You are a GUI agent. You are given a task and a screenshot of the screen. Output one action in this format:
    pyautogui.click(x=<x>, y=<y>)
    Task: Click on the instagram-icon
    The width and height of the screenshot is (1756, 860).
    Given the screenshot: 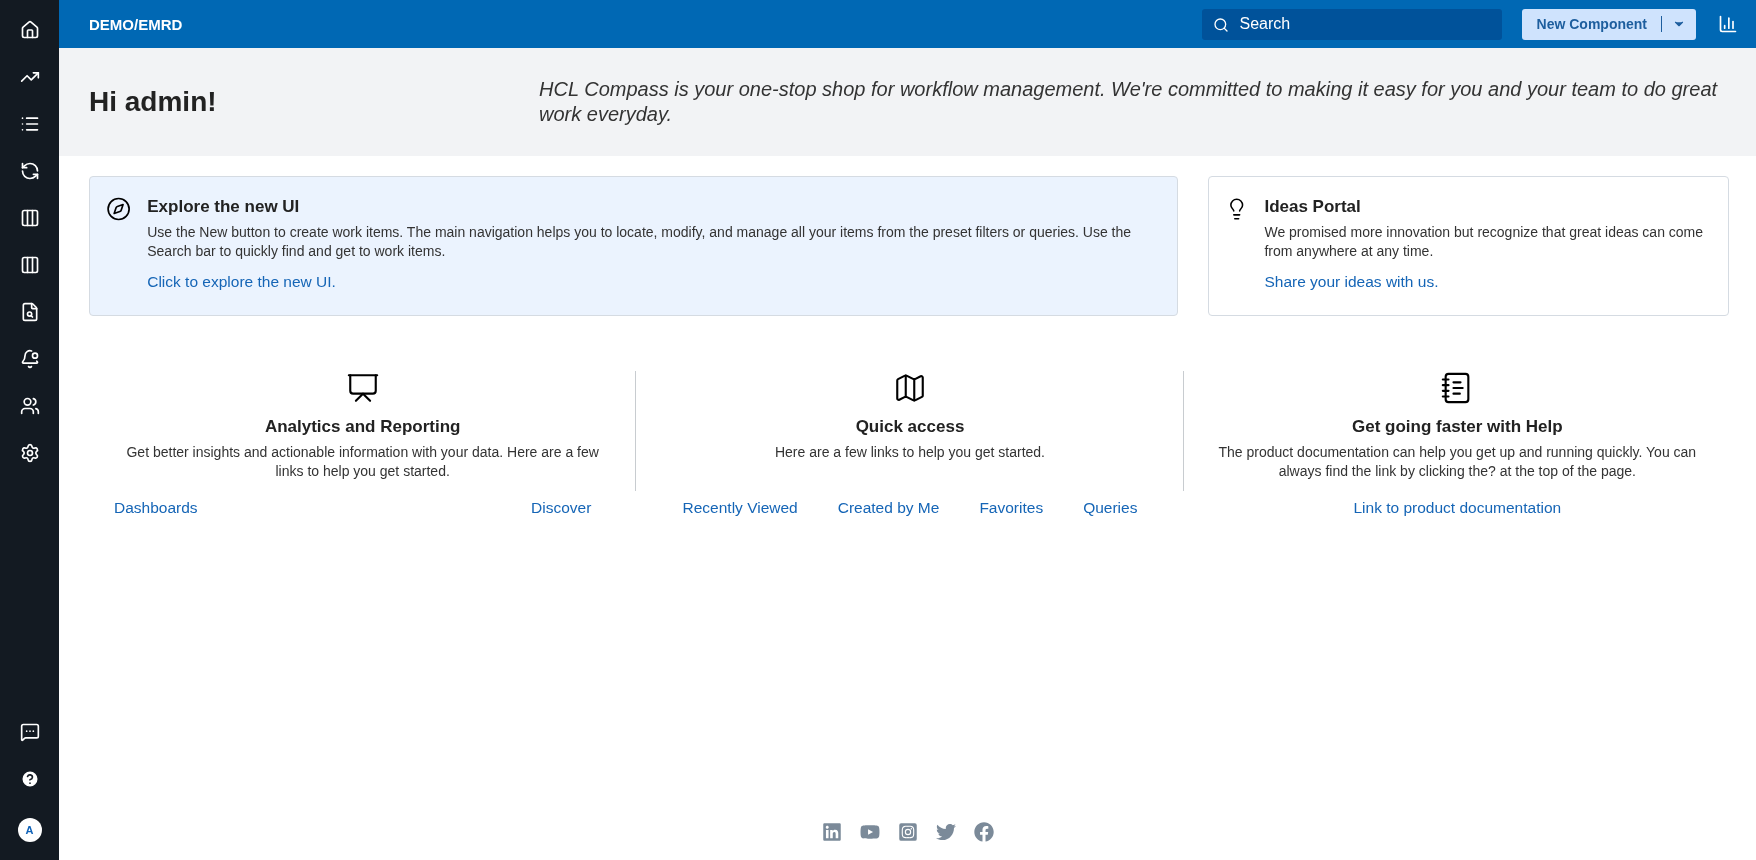 What is the action you would take?
    pyautogui.click(x=907, y=832)
    